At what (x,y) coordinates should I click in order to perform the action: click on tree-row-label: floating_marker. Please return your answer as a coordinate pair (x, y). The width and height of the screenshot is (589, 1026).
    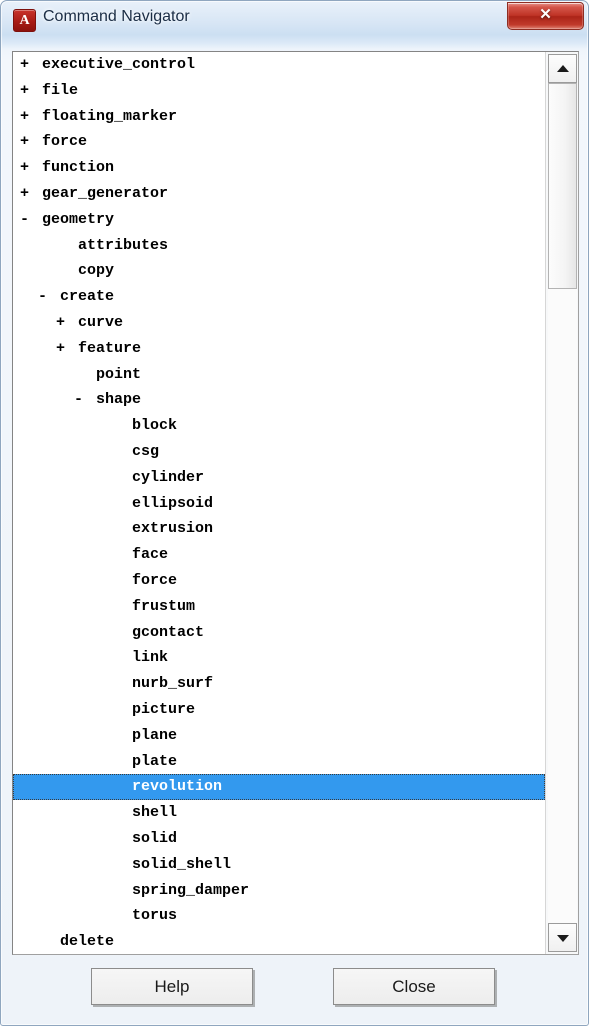
    Looking at the image, I should click on (110, 116).